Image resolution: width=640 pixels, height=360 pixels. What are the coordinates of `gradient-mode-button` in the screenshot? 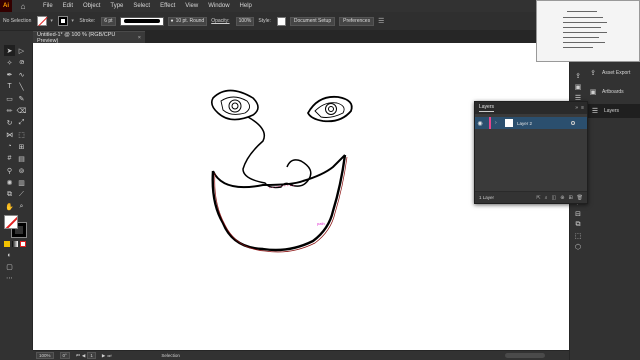 It's located at (15, 244).